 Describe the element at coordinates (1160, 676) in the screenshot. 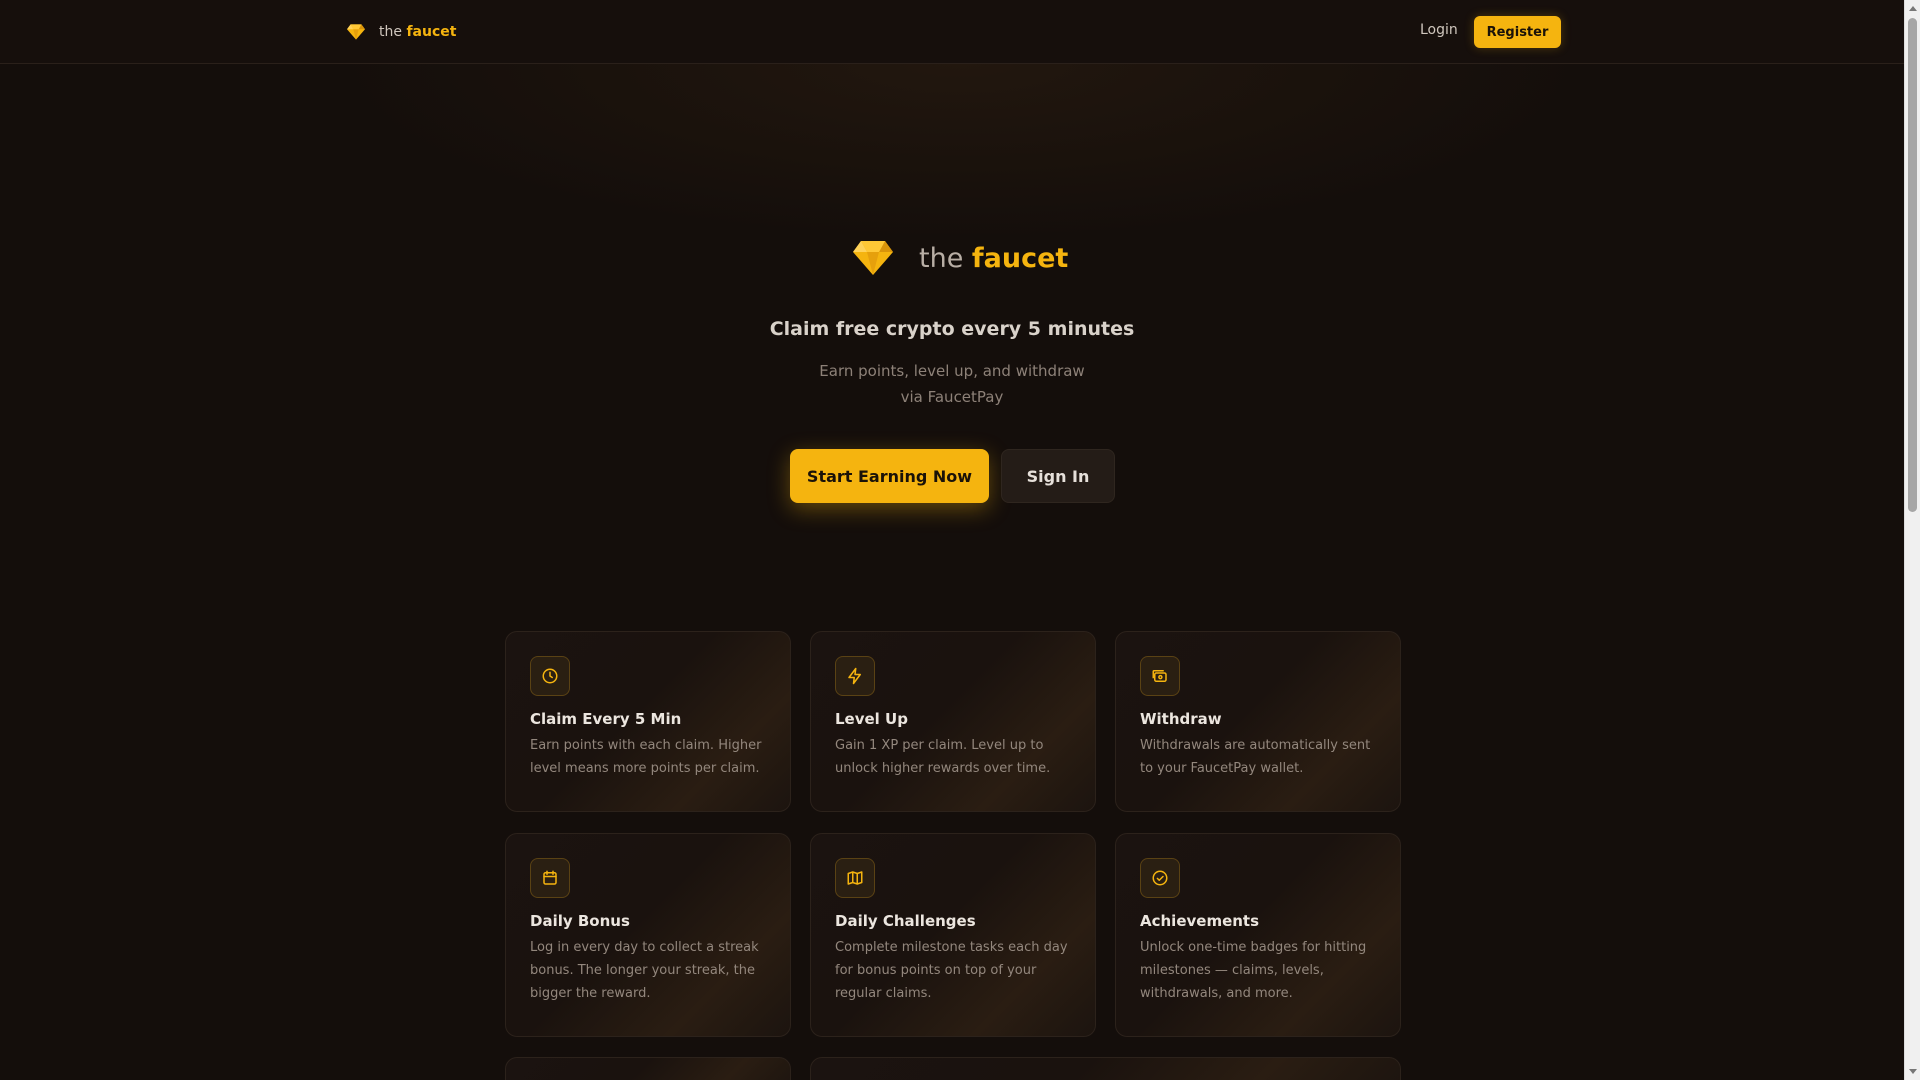

I see `wallet-icon` at that location.